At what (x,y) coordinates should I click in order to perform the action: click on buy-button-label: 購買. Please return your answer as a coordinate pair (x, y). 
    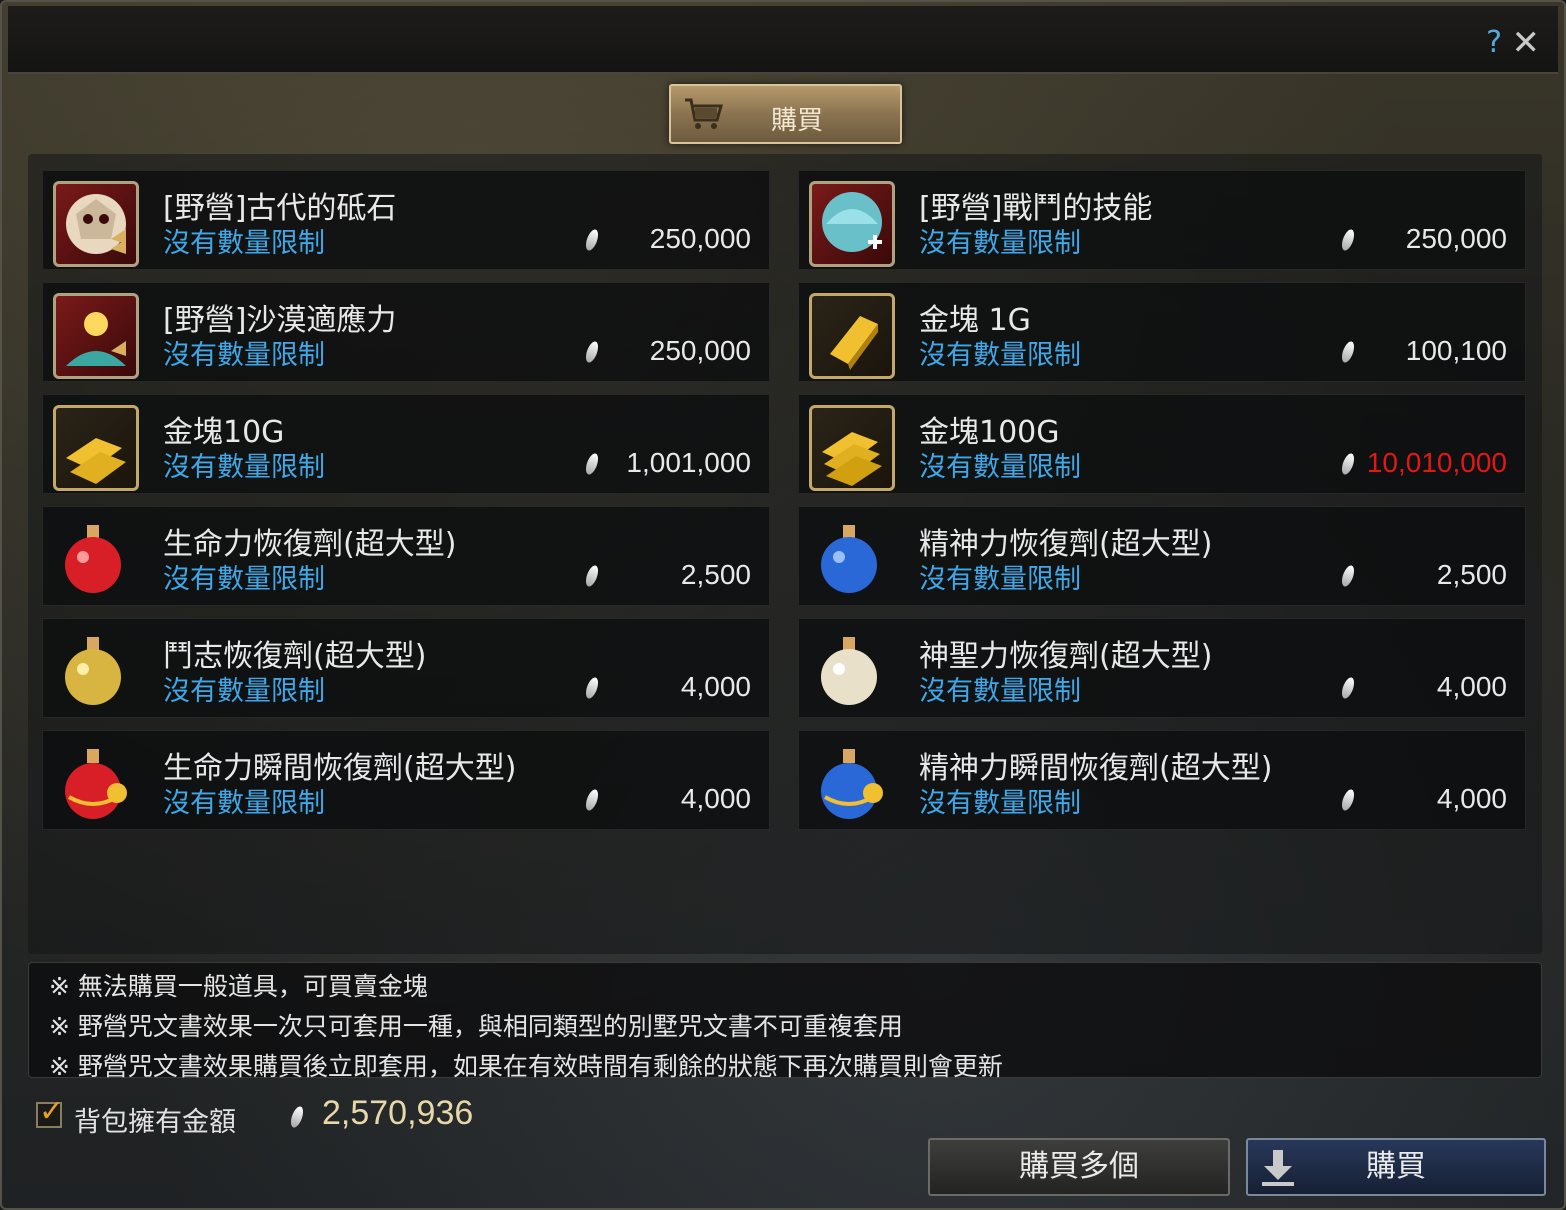
    Looking at the image, I should click on (1396, 1166).